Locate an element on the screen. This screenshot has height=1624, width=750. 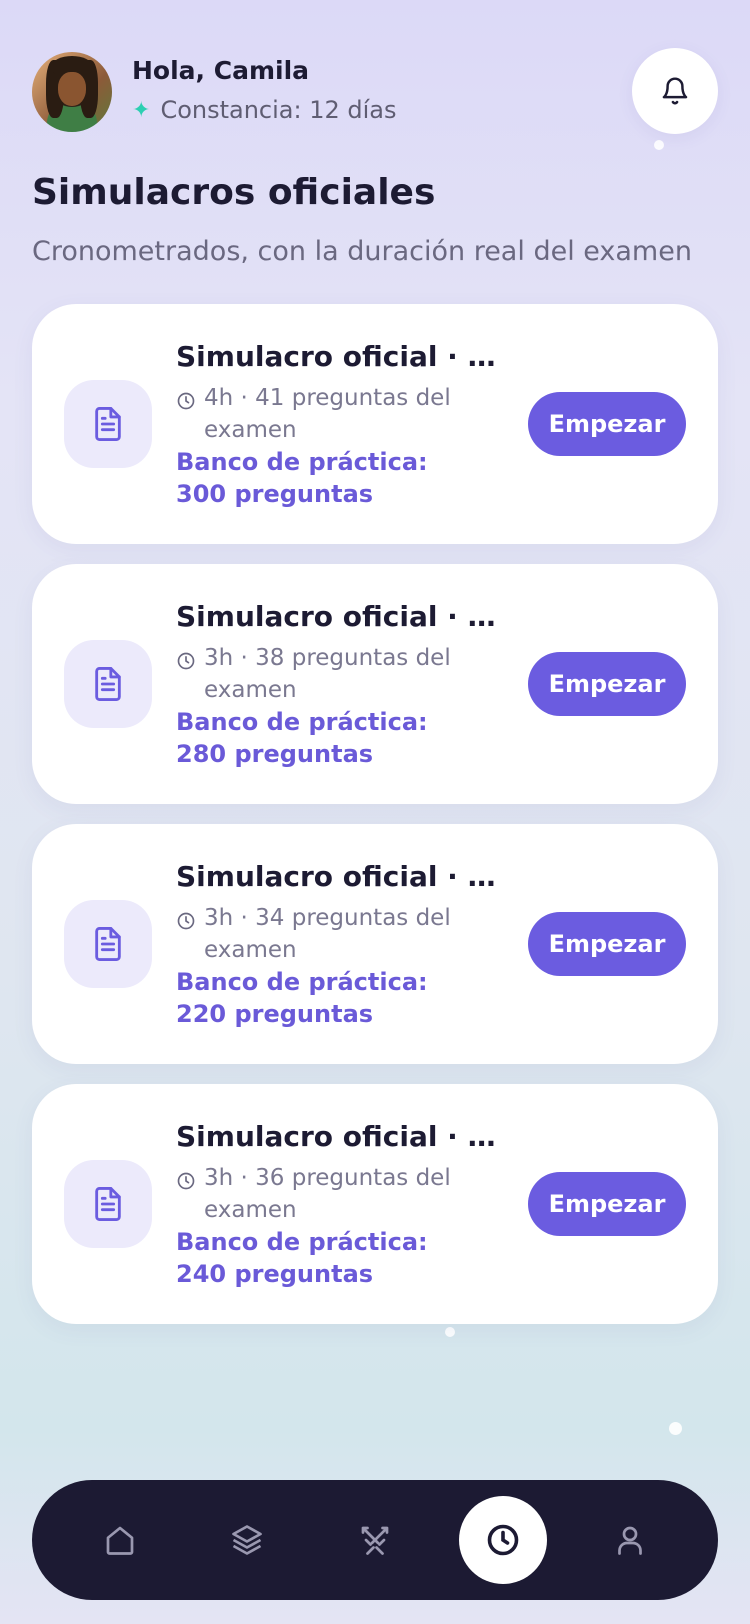
exam-meta: 4h · 41 preguntas del examen is located at coordinates (326, 414).